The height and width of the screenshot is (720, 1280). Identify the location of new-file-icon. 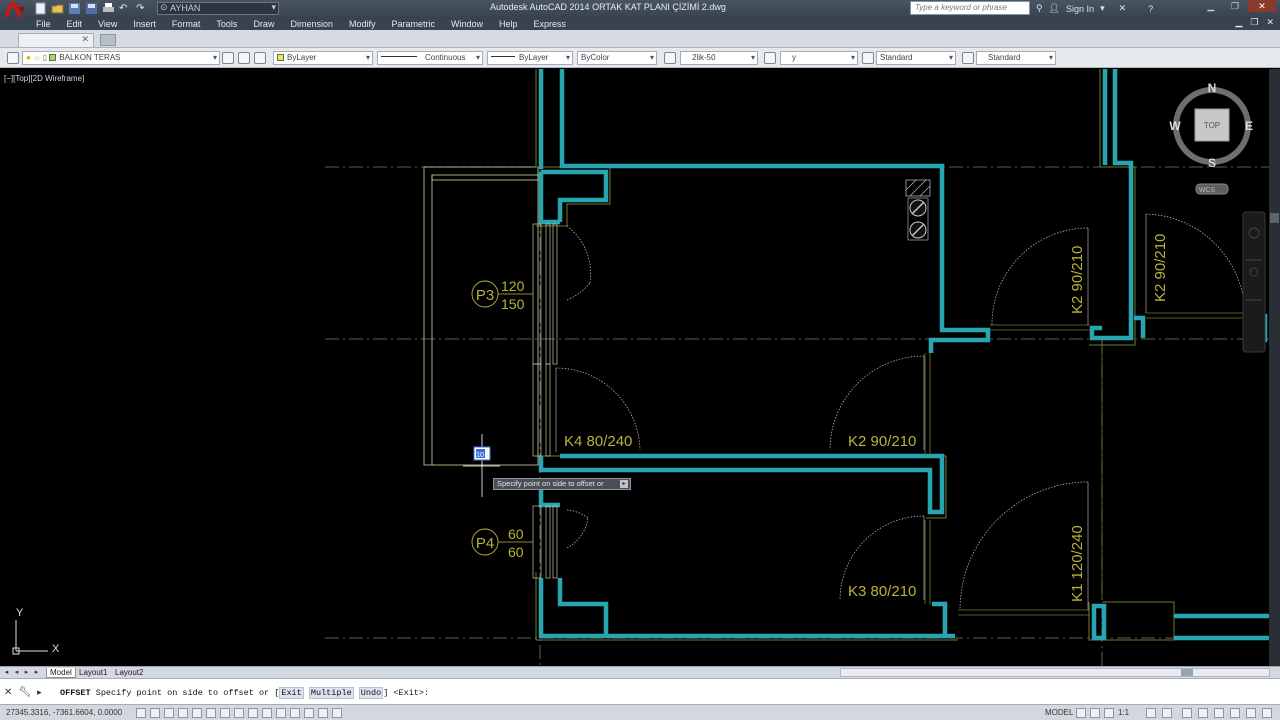
(40, 8).